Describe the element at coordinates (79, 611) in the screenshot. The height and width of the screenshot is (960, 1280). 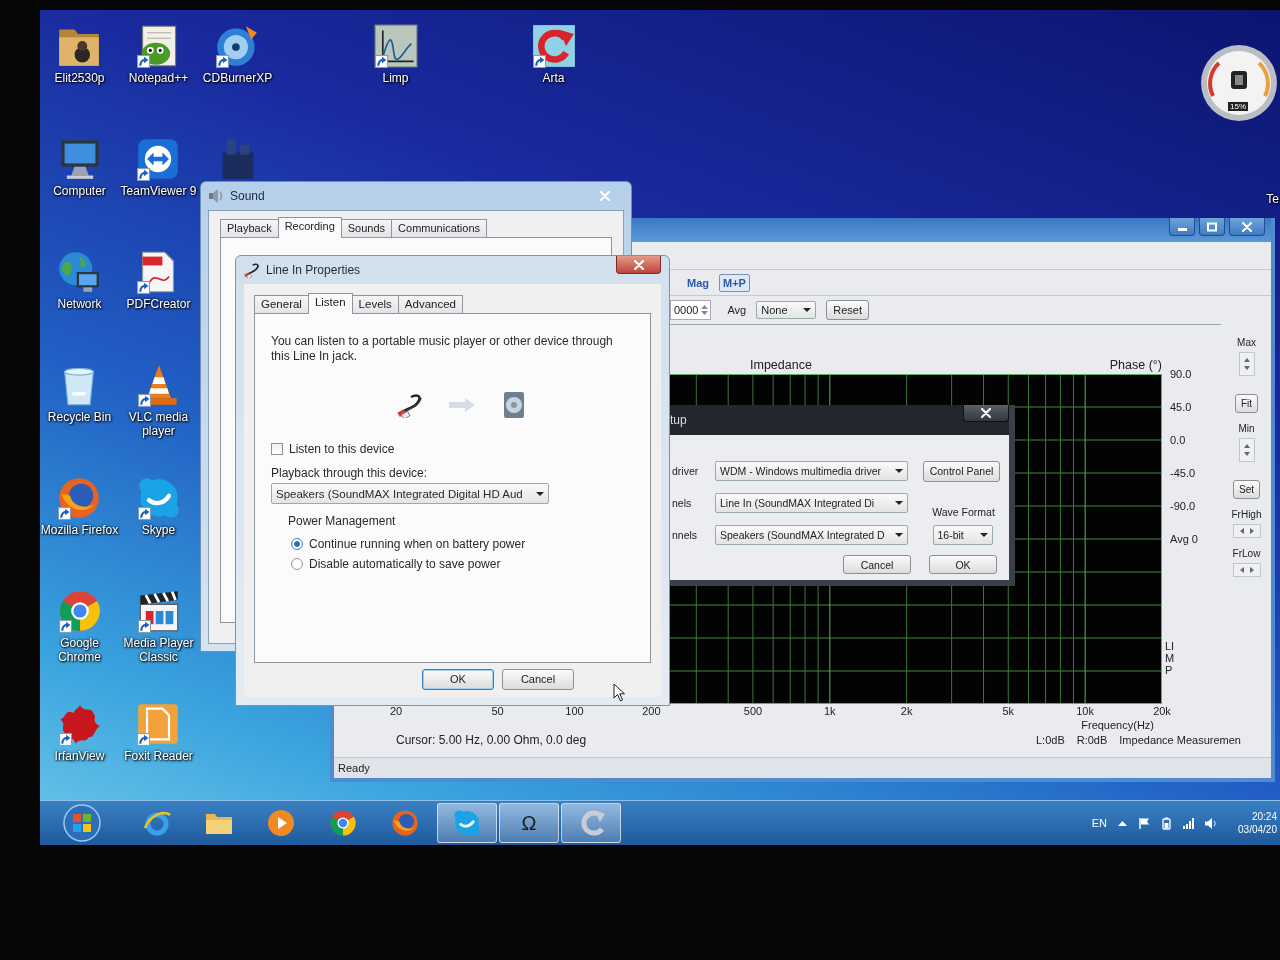
I see `tricolor-circle-icon` at that location.